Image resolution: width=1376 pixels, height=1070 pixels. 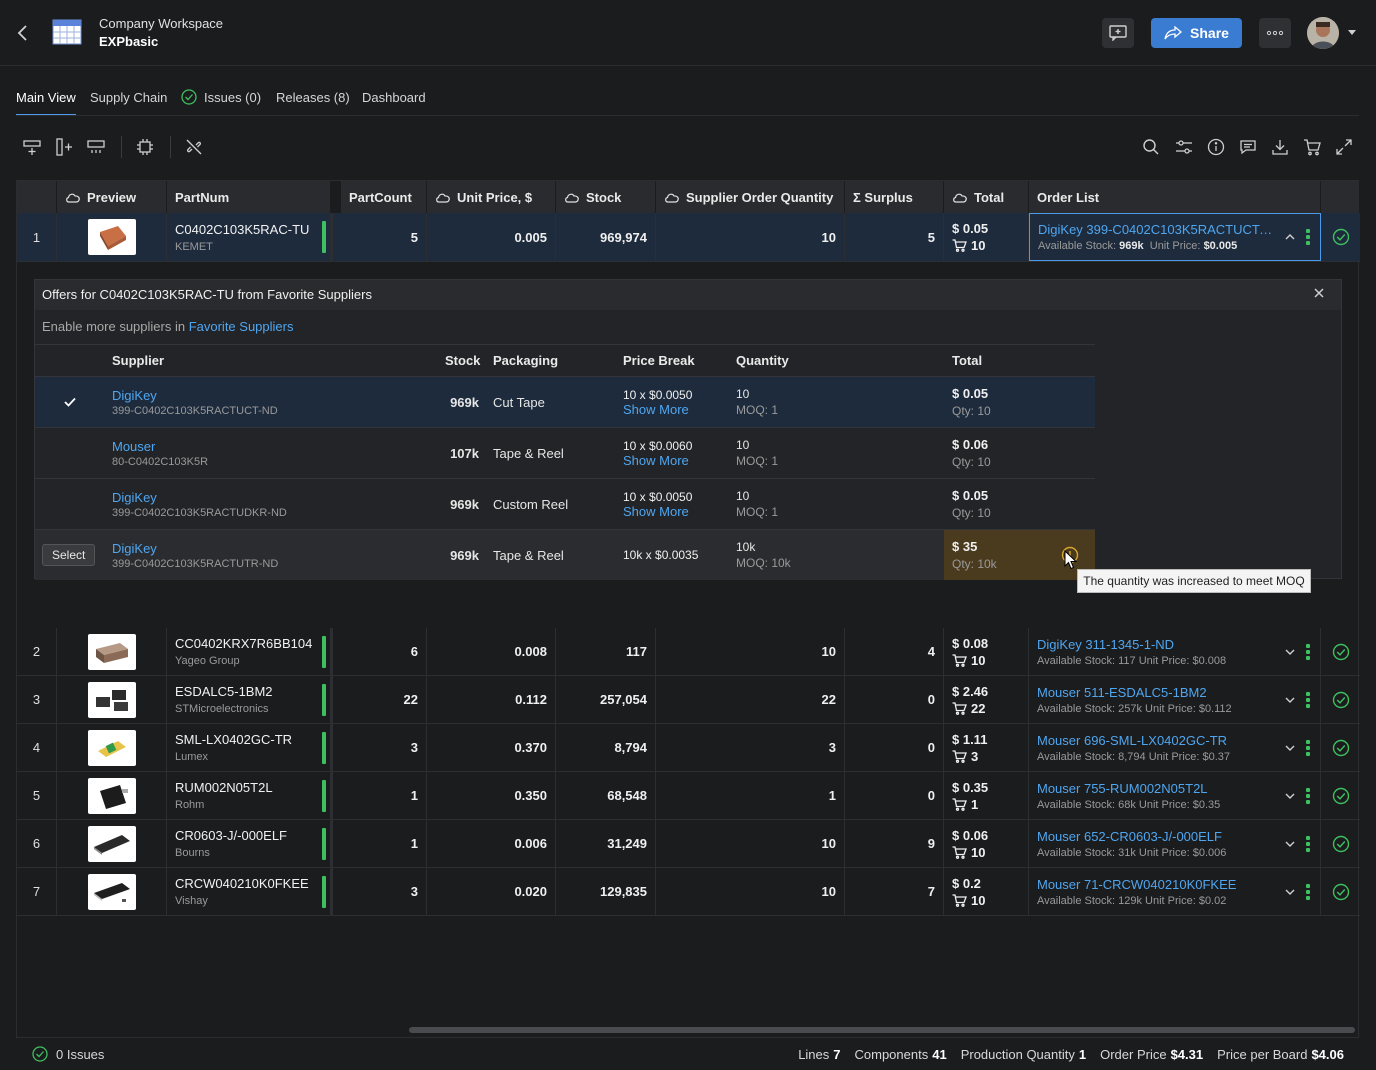 I want to click on stock-cell: 8,794, so click(x=606, y=747).